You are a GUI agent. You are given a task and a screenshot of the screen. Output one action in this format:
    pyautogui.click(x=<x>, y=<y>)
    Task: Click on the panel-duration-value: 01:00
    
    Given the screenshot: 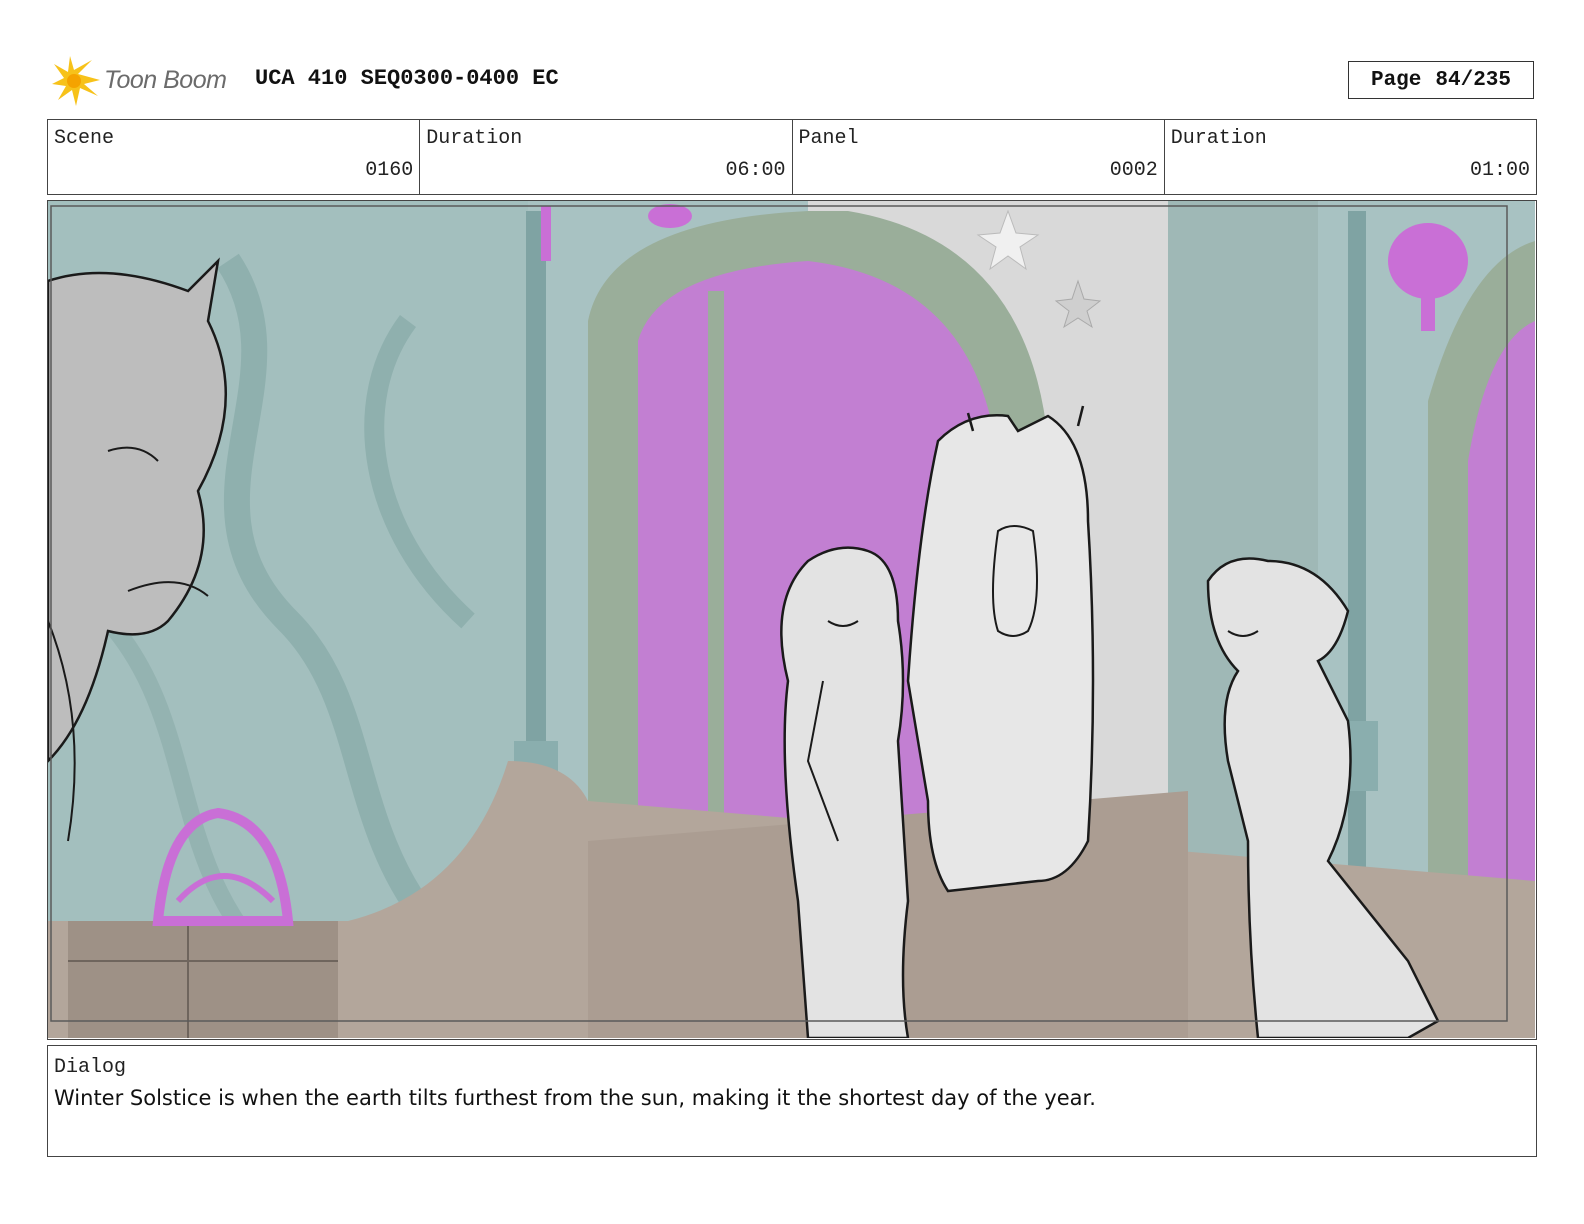 What is the action you would take?
    pyautogui.click(x=1499, y=170)
    